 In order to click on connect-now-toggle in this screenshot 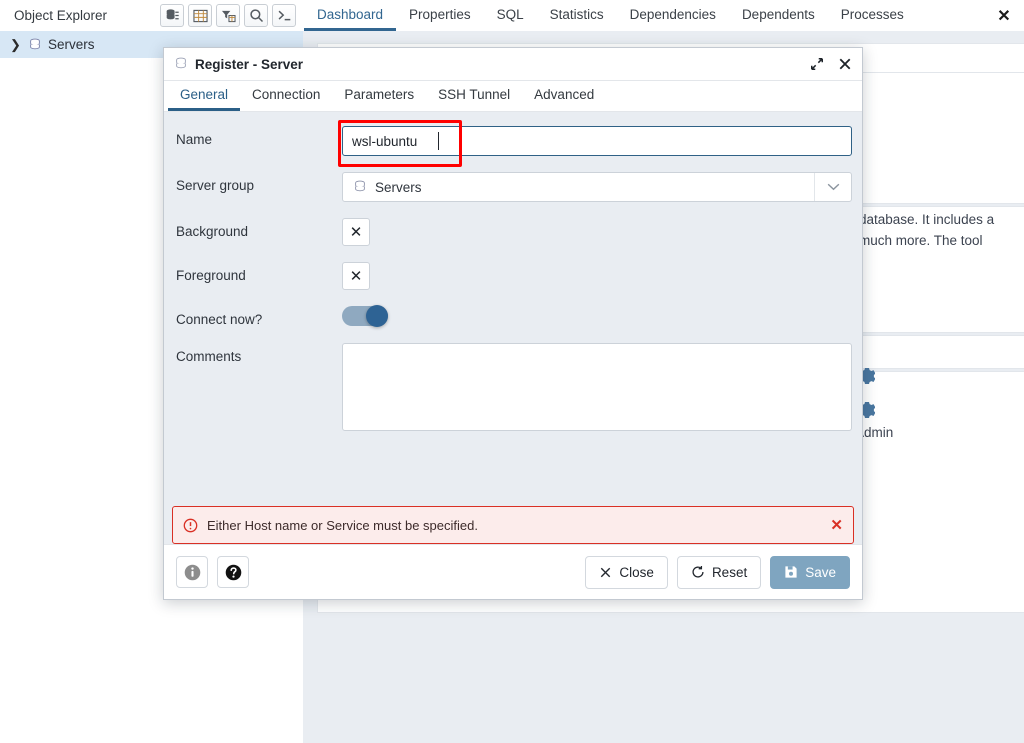, I will do `click(365, 316)`.